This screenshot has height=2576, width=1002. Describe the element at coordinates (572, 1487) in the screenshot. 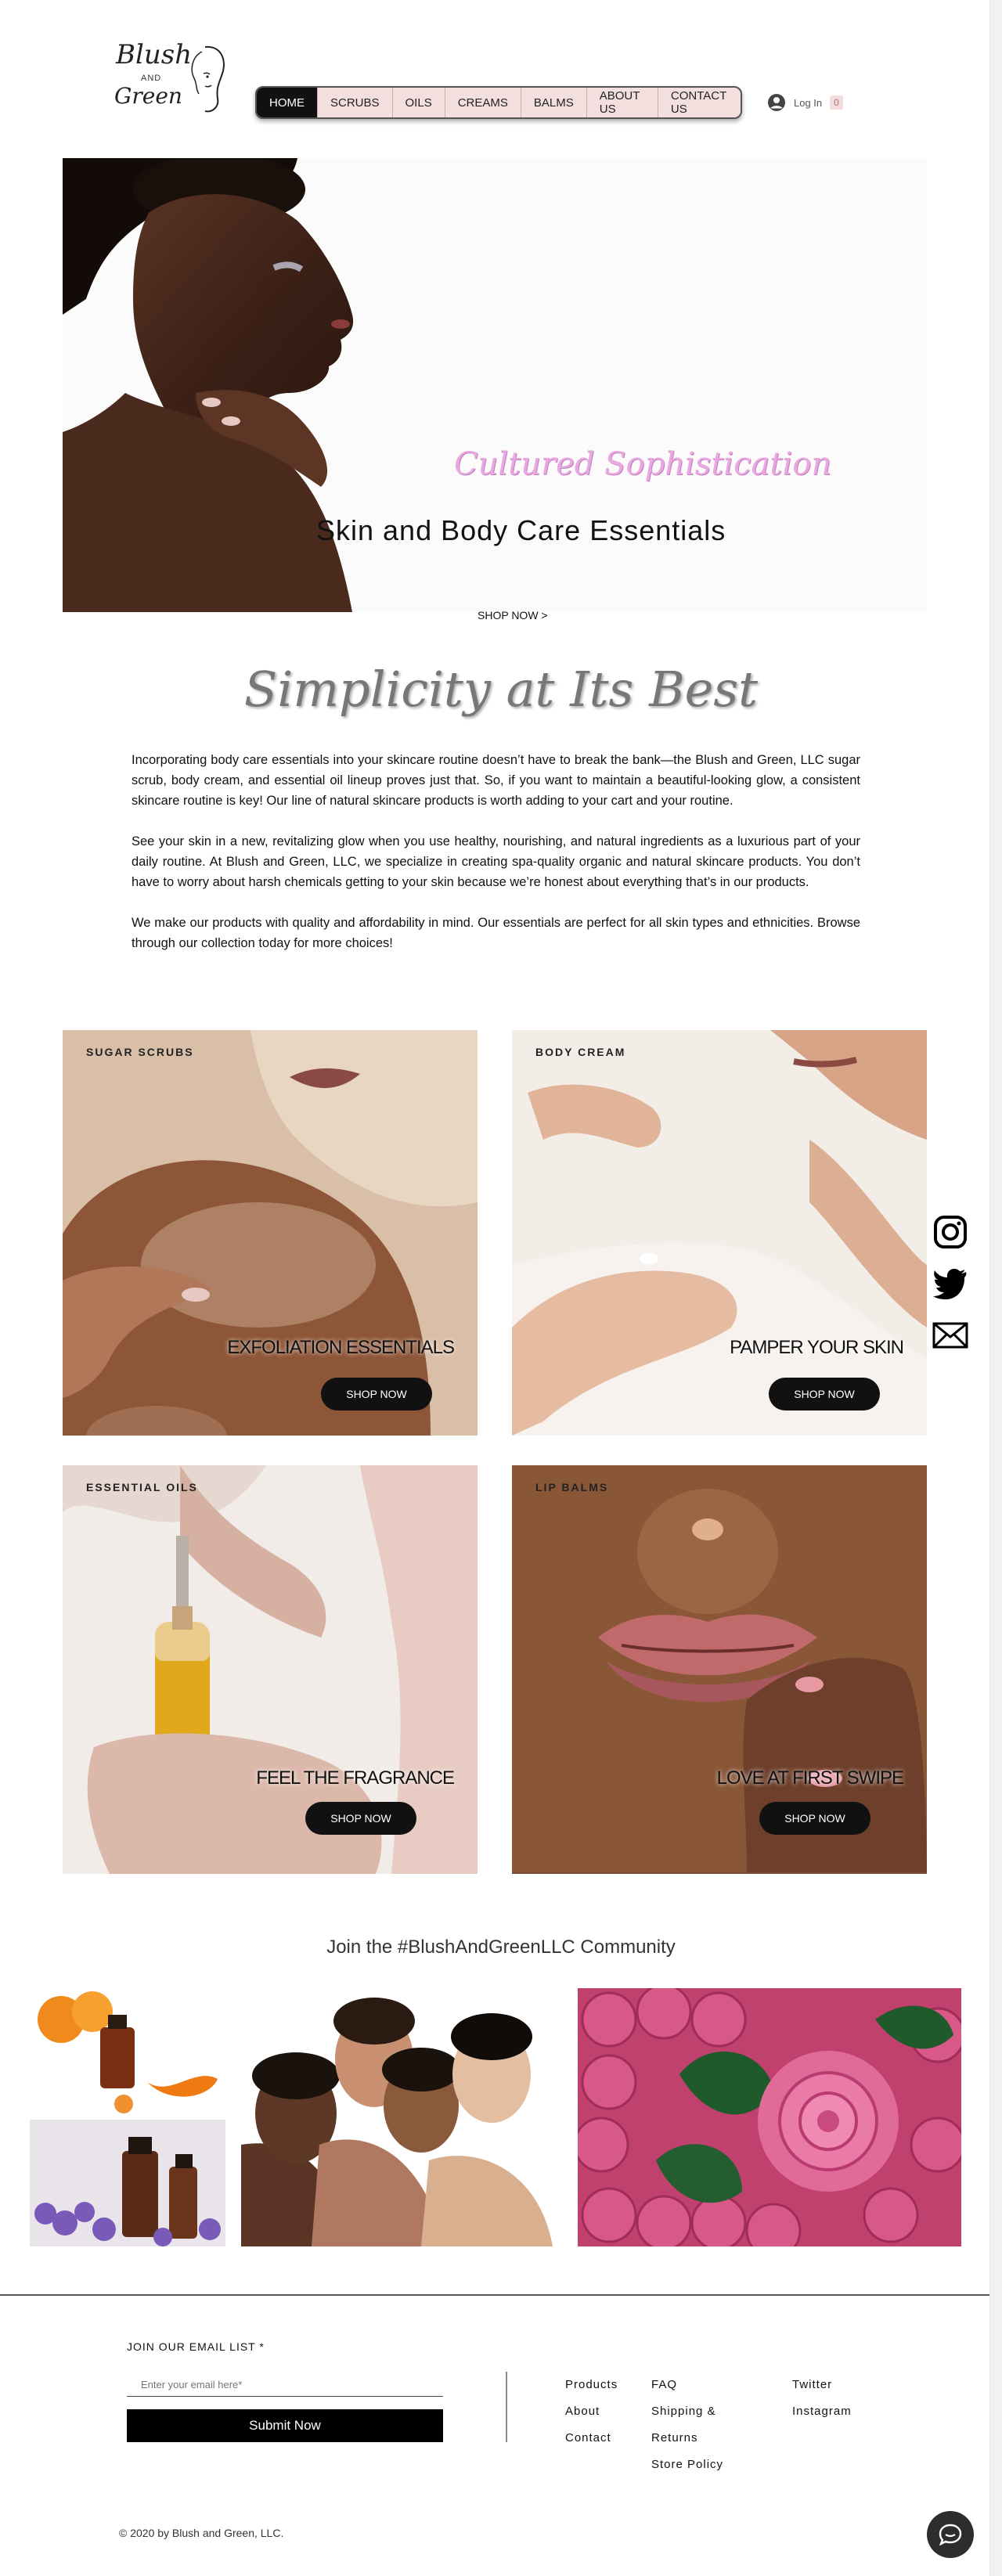

I see `tile-category-label: LIP BALMS` at that location.